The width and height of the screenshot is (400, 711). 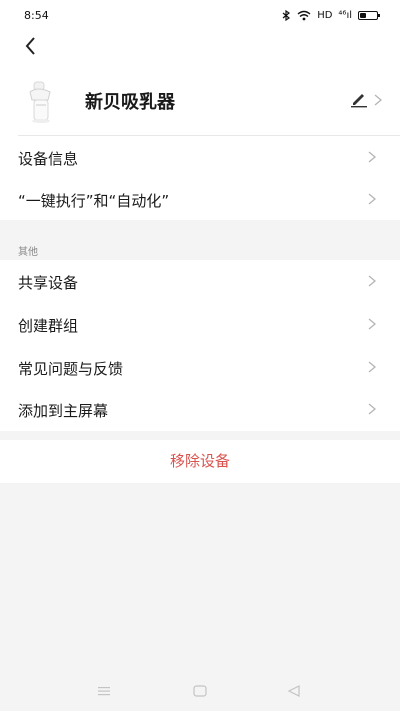 What do you see at coordinates (369, 15) in the screenshot?
I see `battery-icon` at bounding box center [369, 15].